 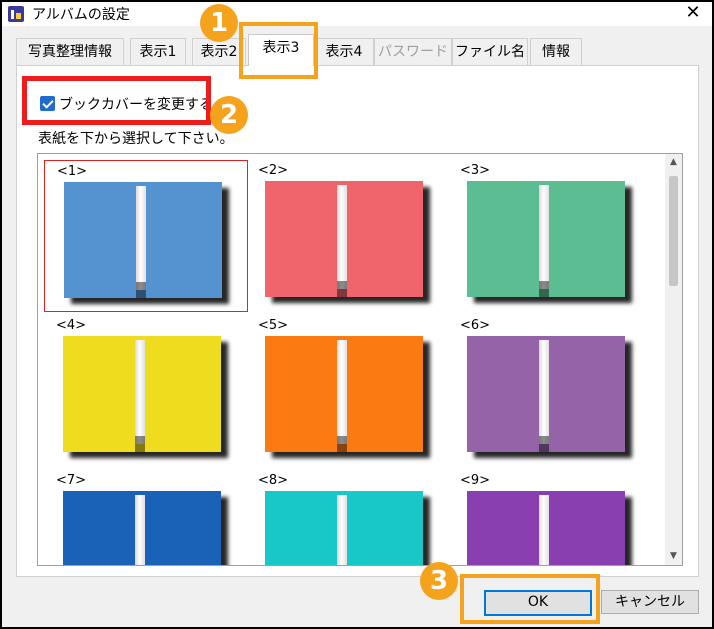 What do you see at coordinates (475, 480) in the screenshot?
I see `cover-number: <9>` at bounding box center [475, 480].